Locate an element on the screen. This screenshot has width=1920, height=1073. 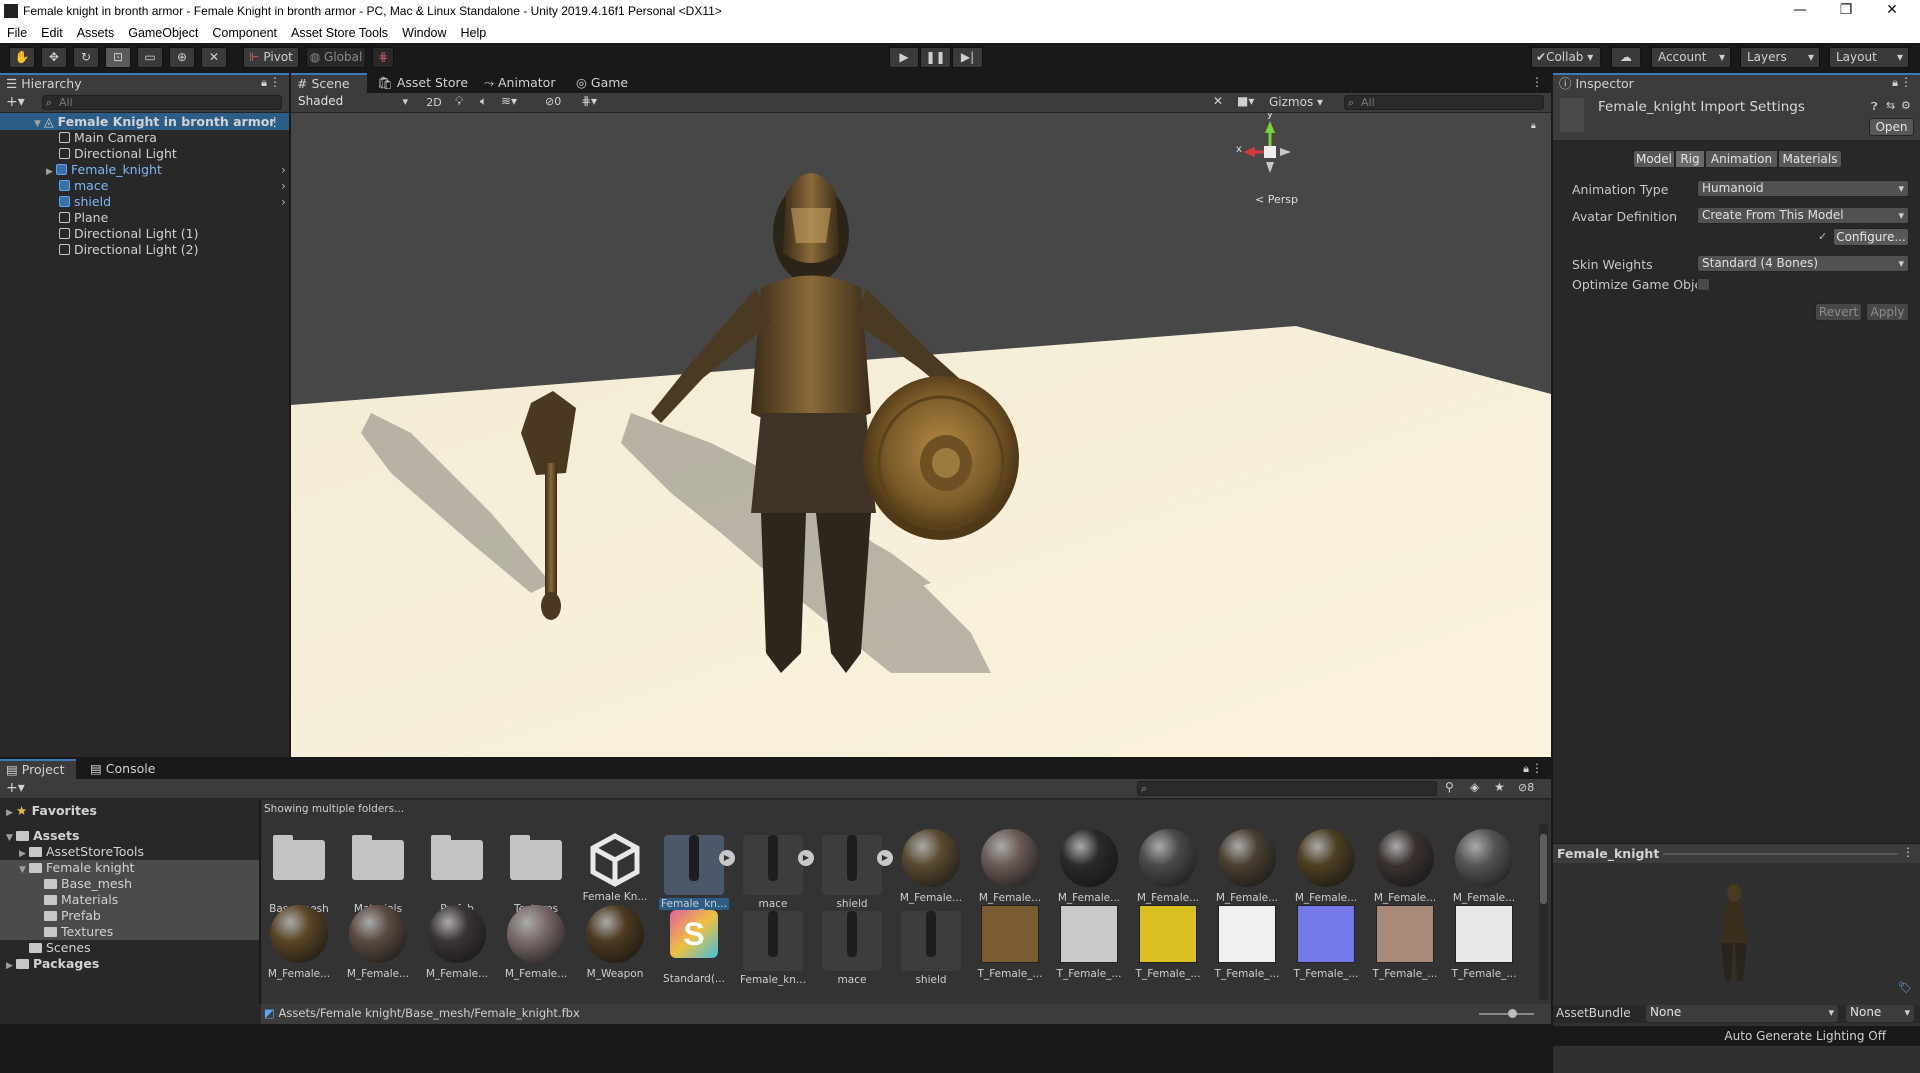
auto-lighting-status: Auto Generate Lighting Off is located at coordinates (1805, 1036).